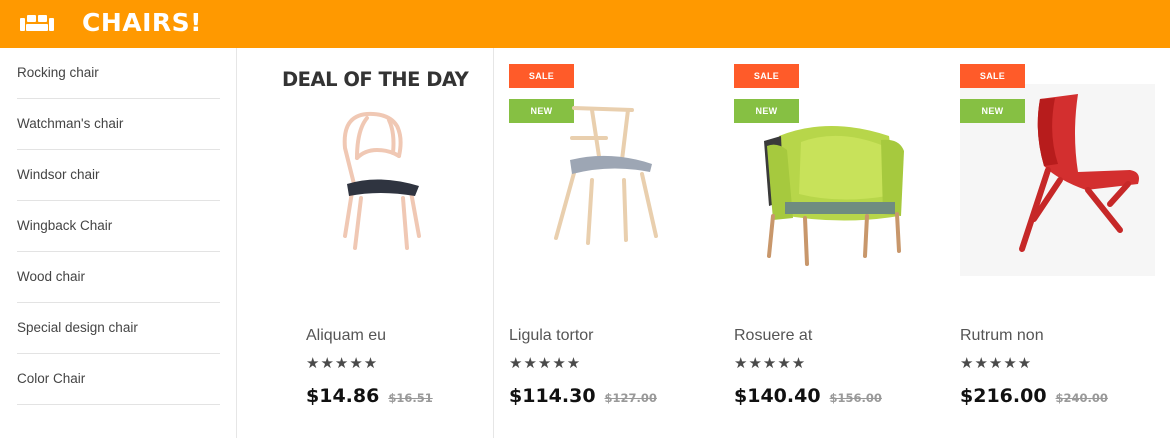 This screenshot has height=438, width=1170. Describe the element at coordinates (382, 180) in the screenshot. I see `bentwood-chair-image` at that location.